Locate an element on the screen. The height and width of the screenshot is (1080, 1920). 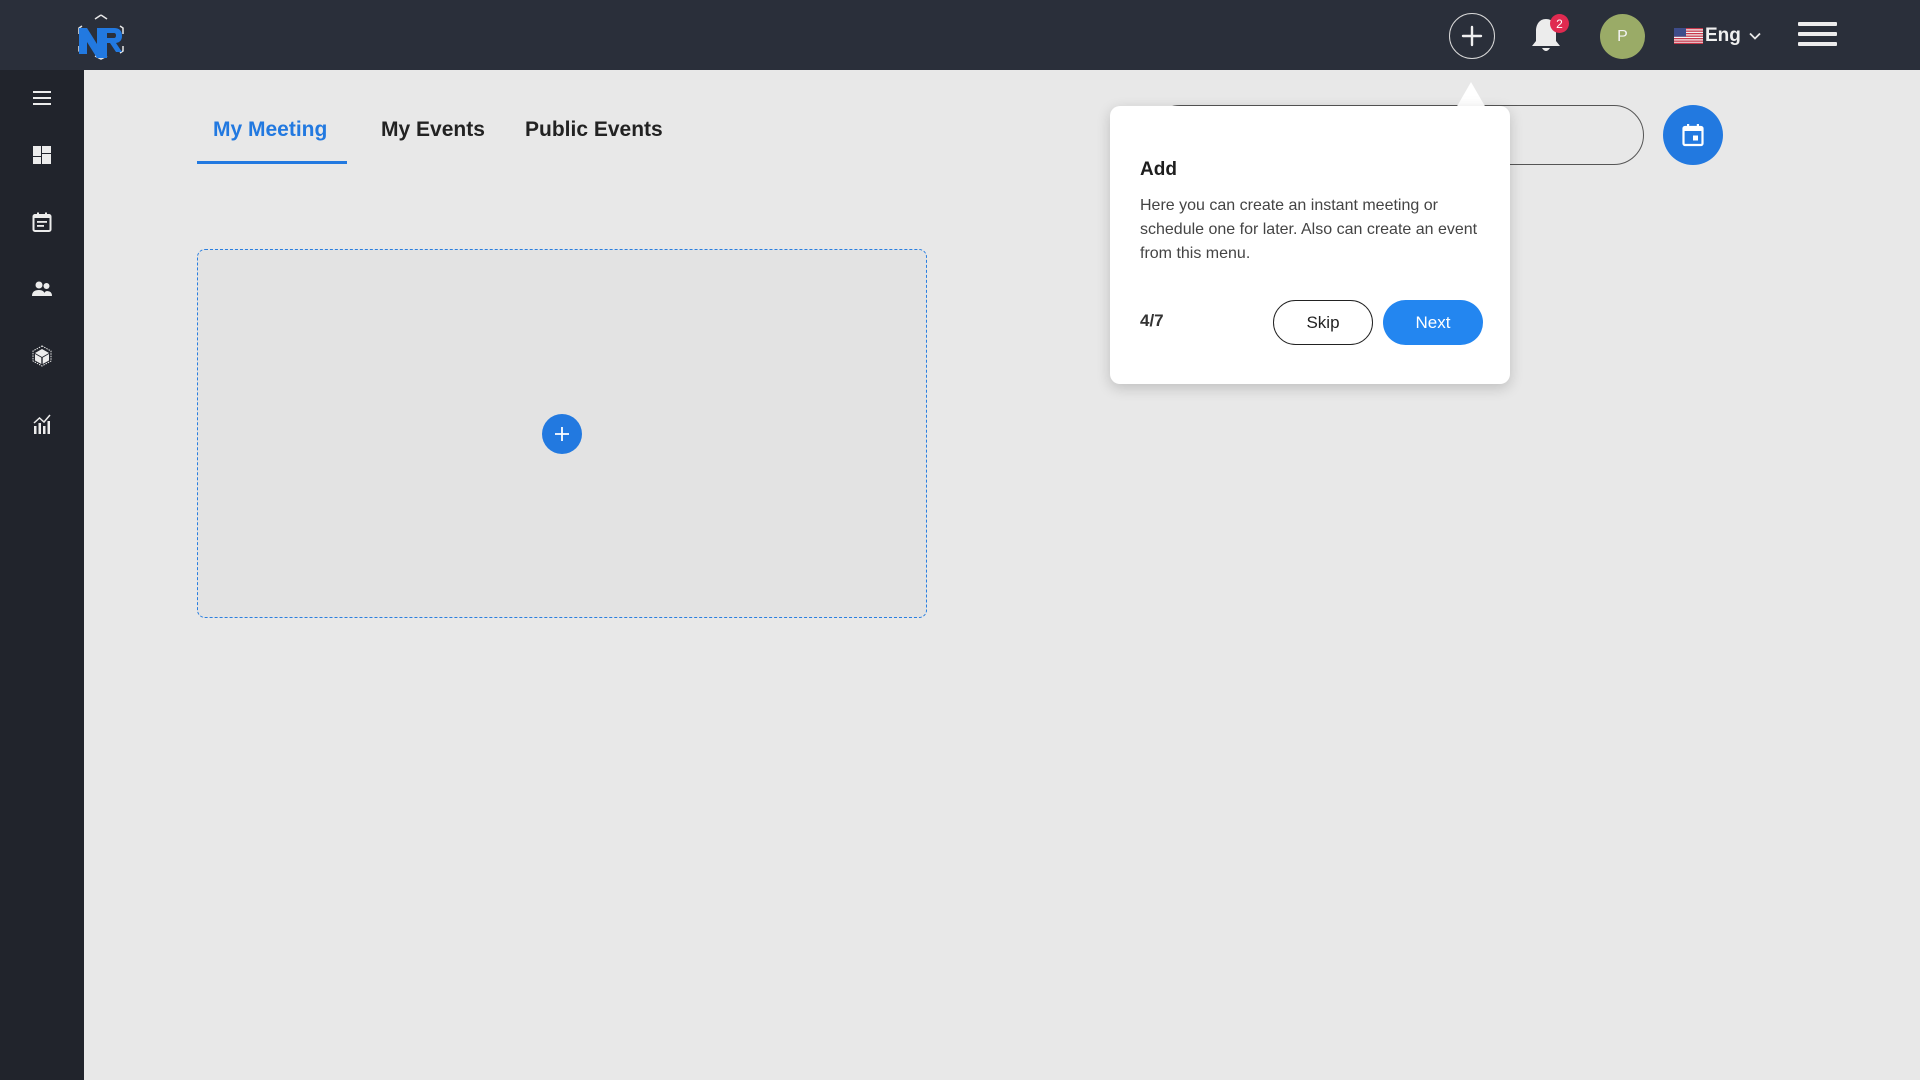
sidebar-item-products is located at coordinates (42, 356).